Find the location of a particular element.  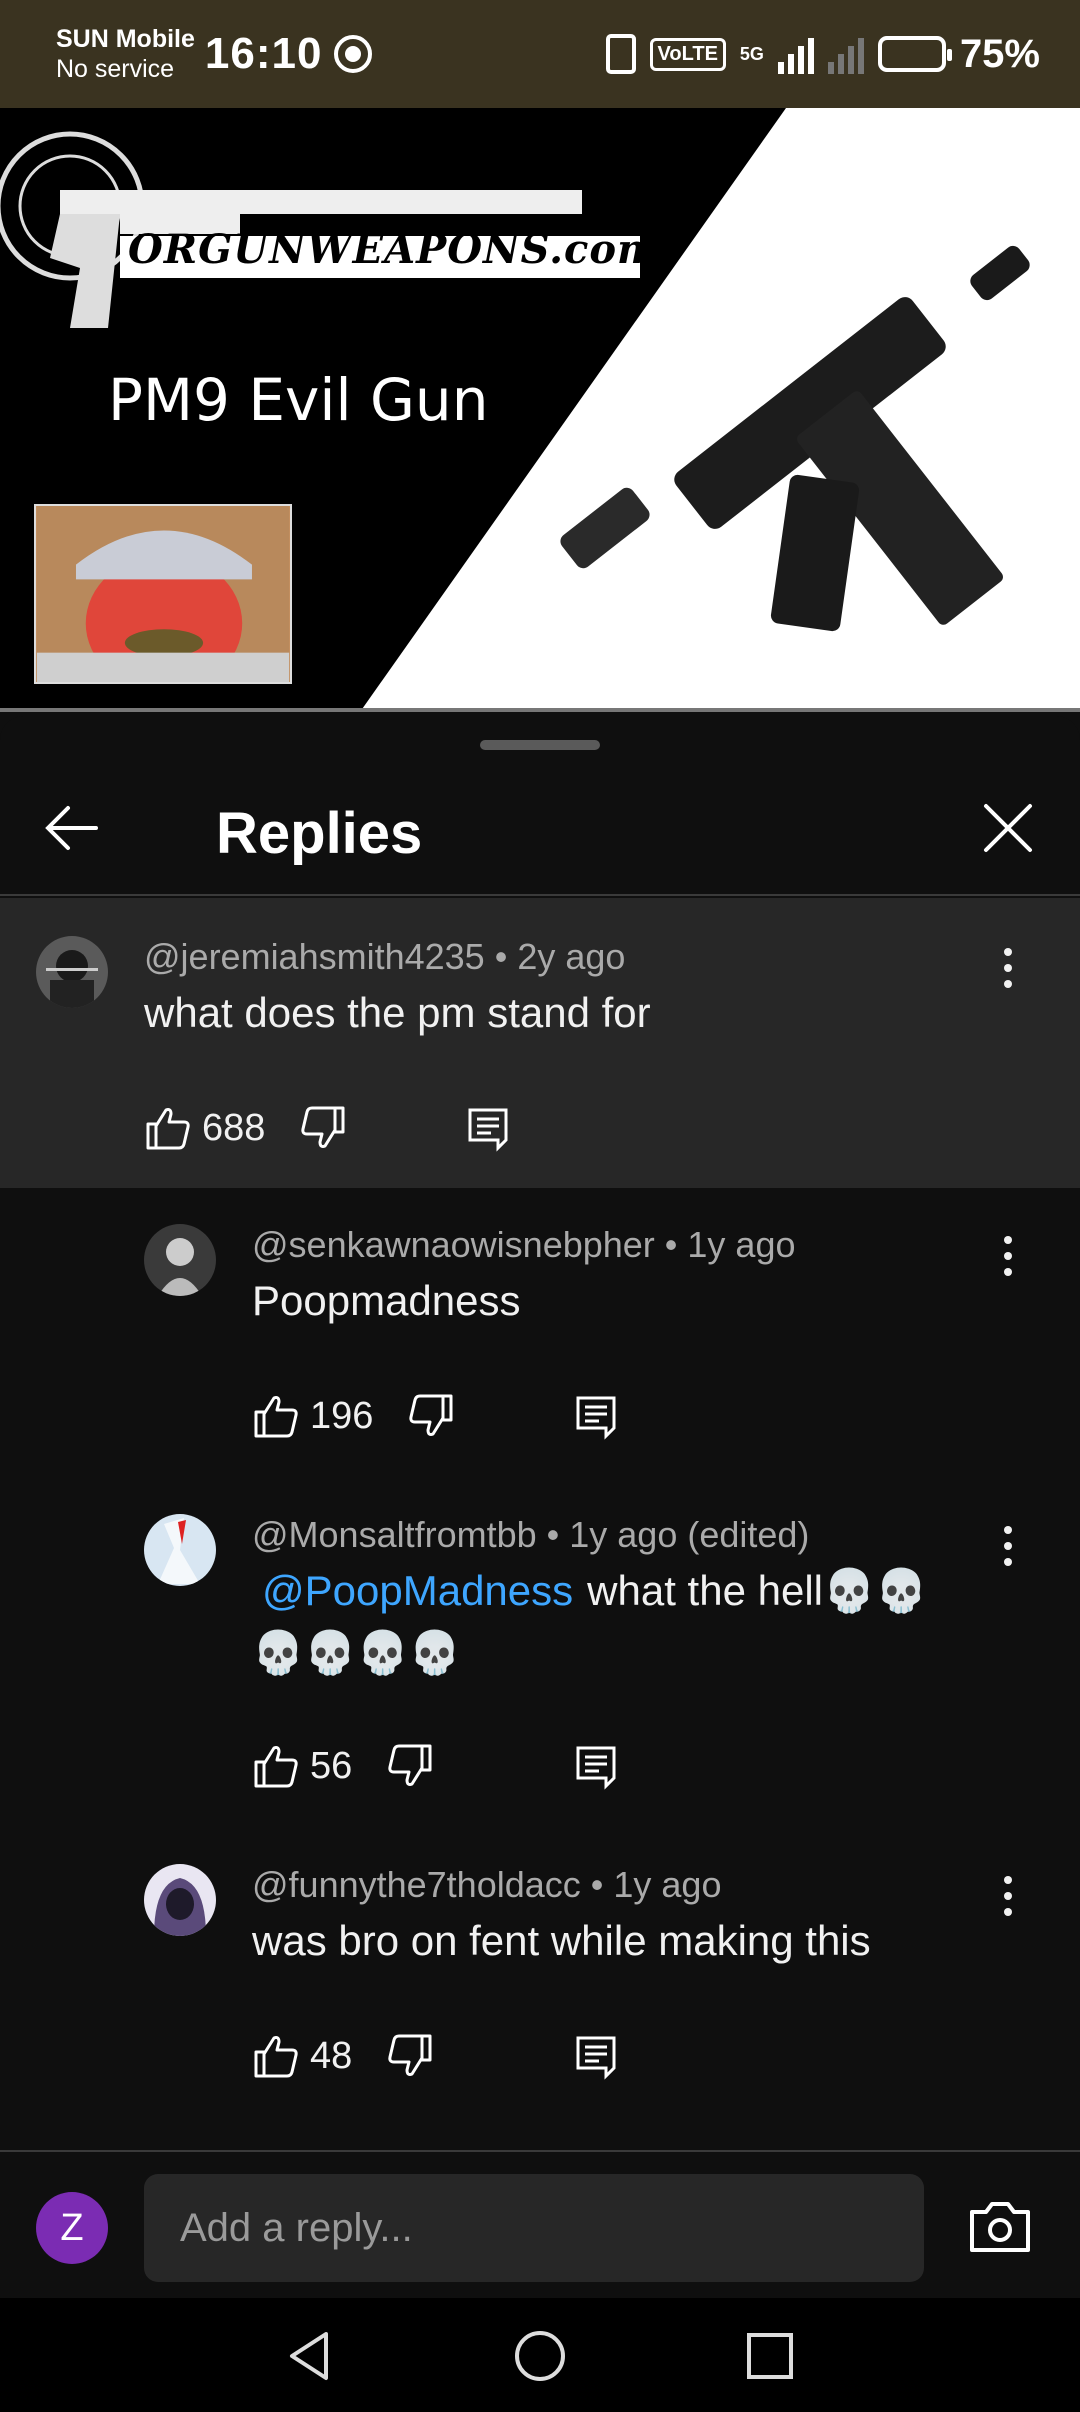

like-count: 48 is located at coordinates (331, 2055).